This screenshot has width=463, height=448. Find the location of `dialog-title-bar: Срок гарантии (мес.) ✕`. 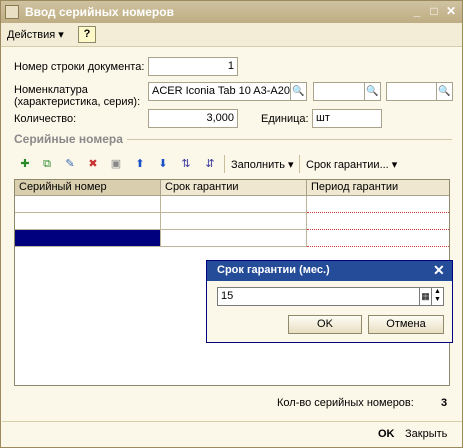

dialog-title-bar: Срок гарантии (мес.) ✕ is located at coordinates (329, 271).